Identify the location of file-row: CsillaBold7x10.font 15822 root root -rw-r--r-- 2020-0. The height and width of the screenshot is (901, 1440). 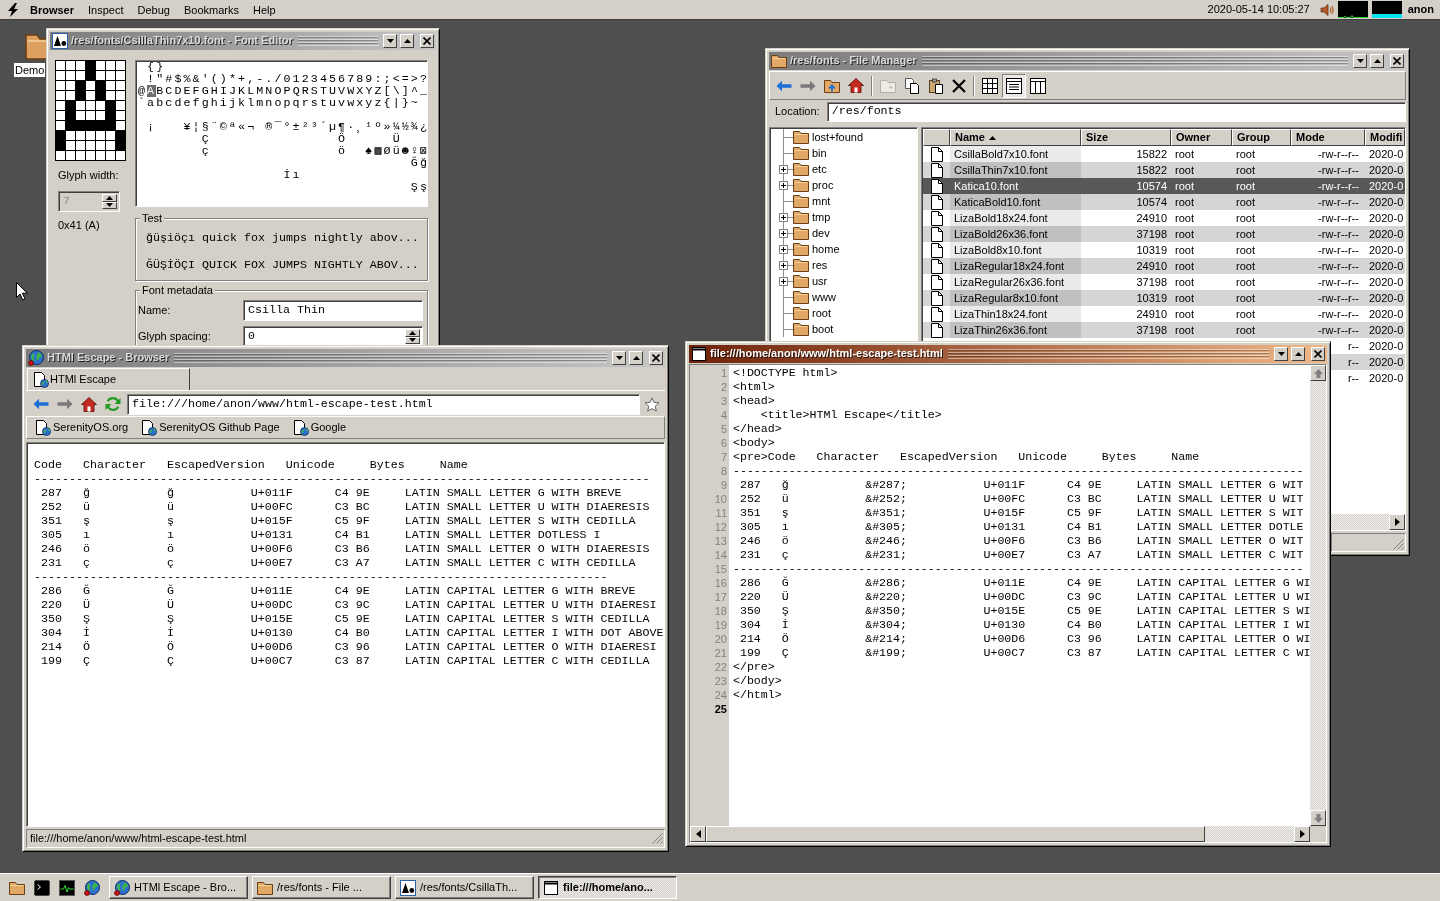
(1164, 154).